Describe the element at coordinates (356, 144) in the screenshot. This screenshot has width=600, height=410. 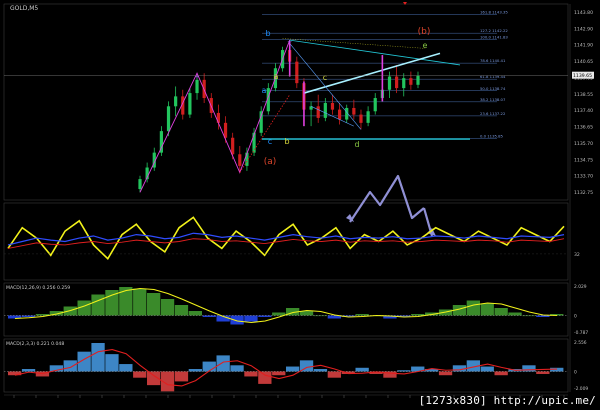
I see `wave-label: d` at that location.